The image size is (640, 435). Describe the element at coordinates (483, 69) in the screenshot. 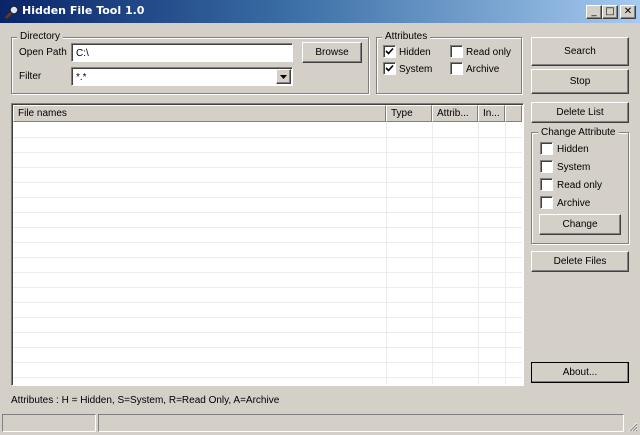

I see `attr-archive-label: Archive` at that location.